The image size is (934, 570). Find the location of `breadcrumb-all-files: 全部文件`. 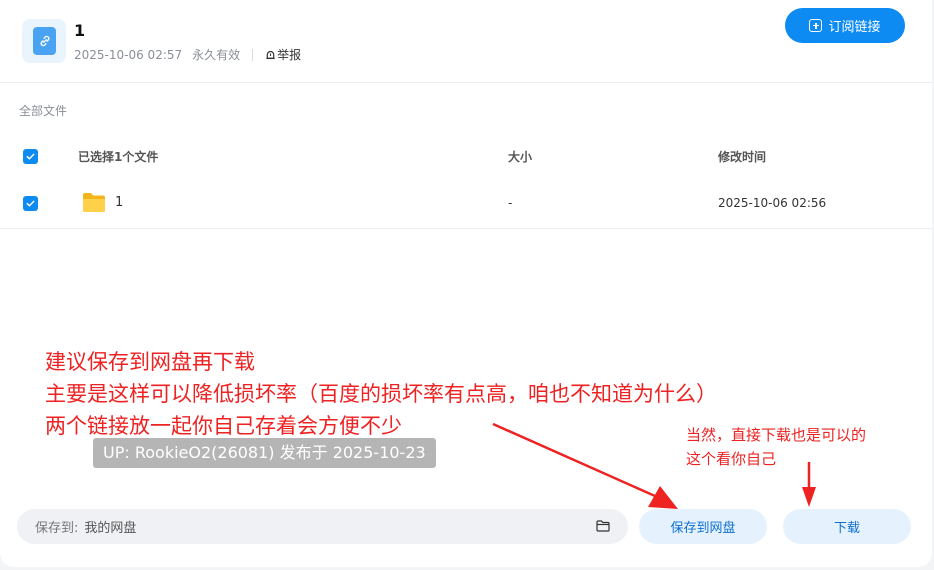

breadcrumb-all-files: 全部文件 is located at coordinates (43, 110).